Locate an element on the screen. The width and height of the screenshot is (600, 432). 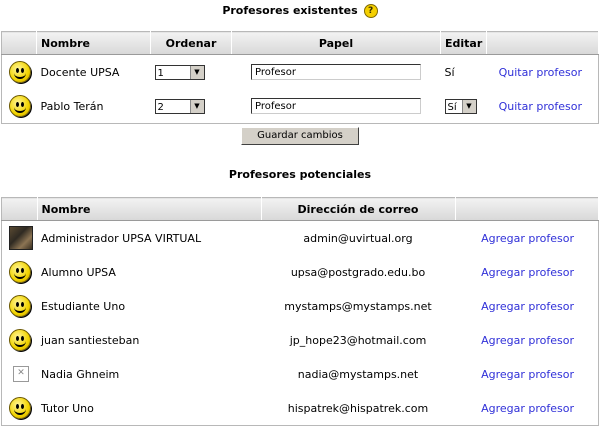
save-changes-button: Guardar cambios is located at coordinates (300, 136).